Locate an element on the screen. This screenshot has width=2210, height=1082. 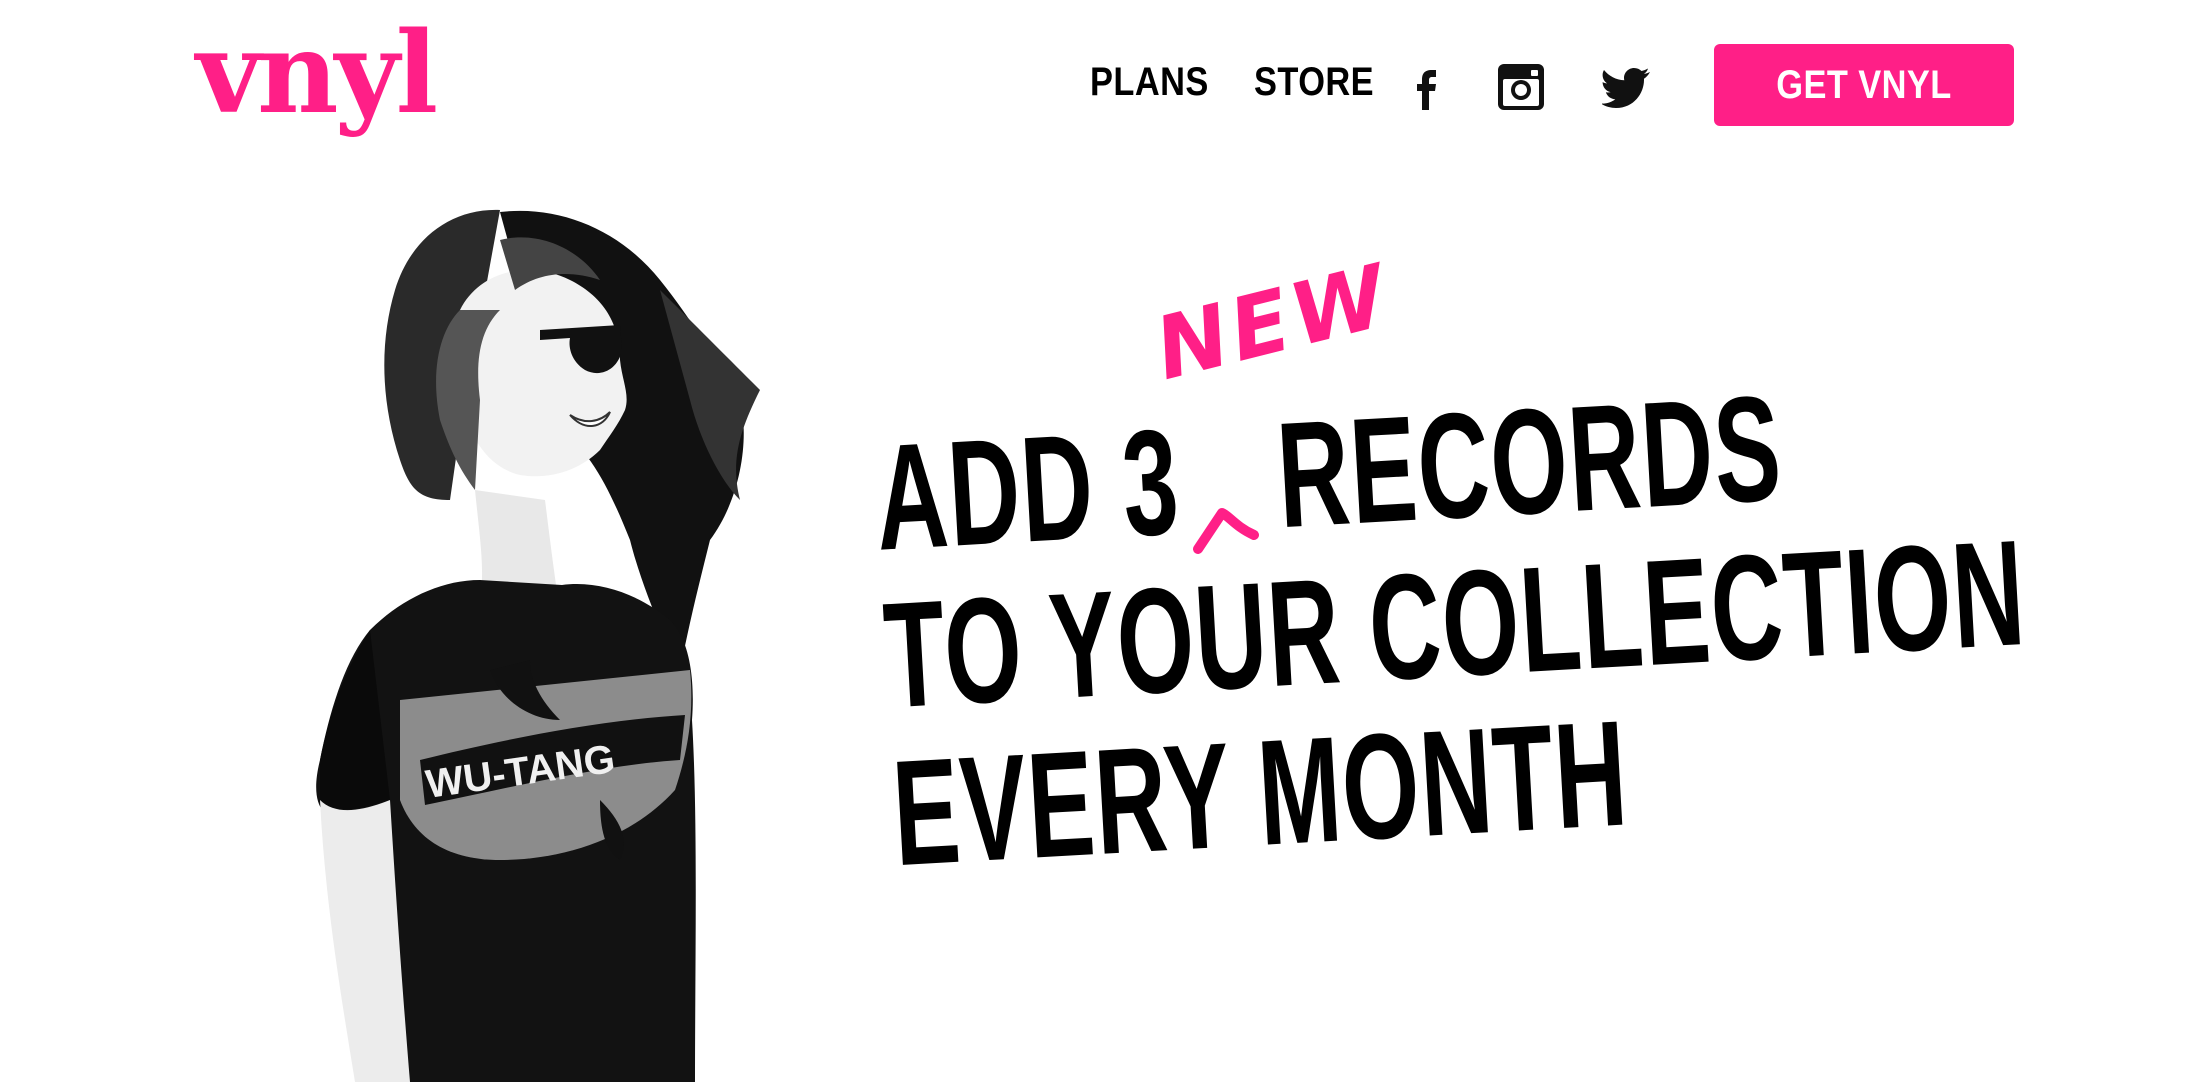
instagram-icon is located at coordinates (1521, 87).